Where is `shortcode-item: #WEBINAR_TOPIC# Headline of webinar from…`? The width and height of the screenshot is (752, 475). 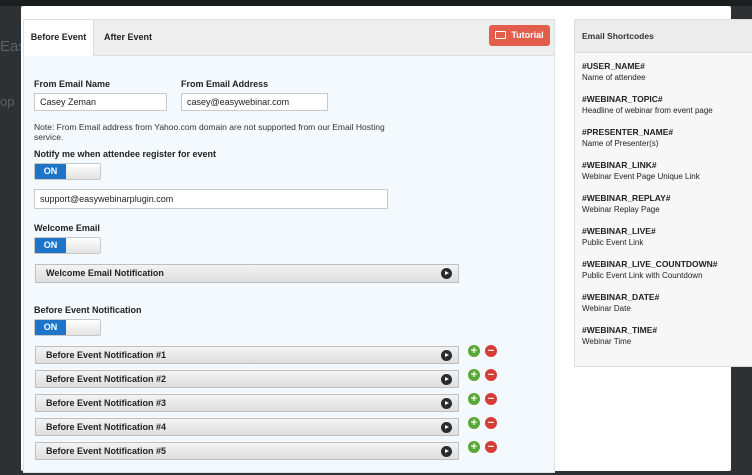
shortcode-item: #WEBINAR_TOPIC# Headline of webinar from… is located at coordinates (666, 105).